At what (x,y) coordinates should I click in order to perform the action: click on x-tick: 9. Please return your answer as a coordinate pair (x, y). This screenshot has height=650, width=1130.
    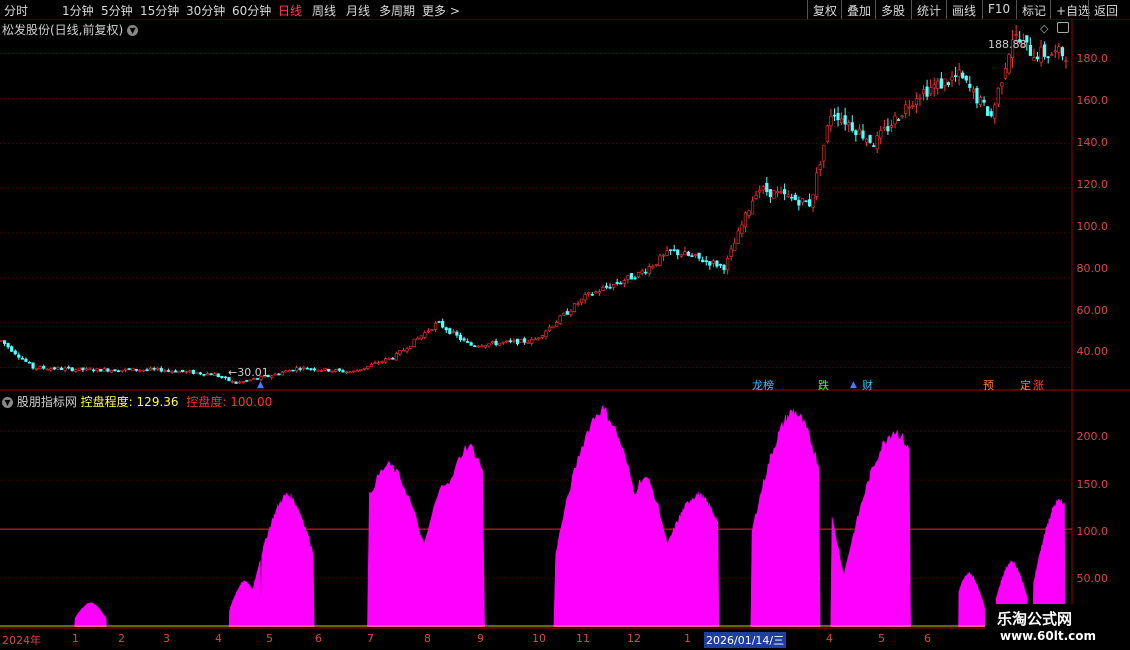
    Looking at the image, I should click on (480, 638).